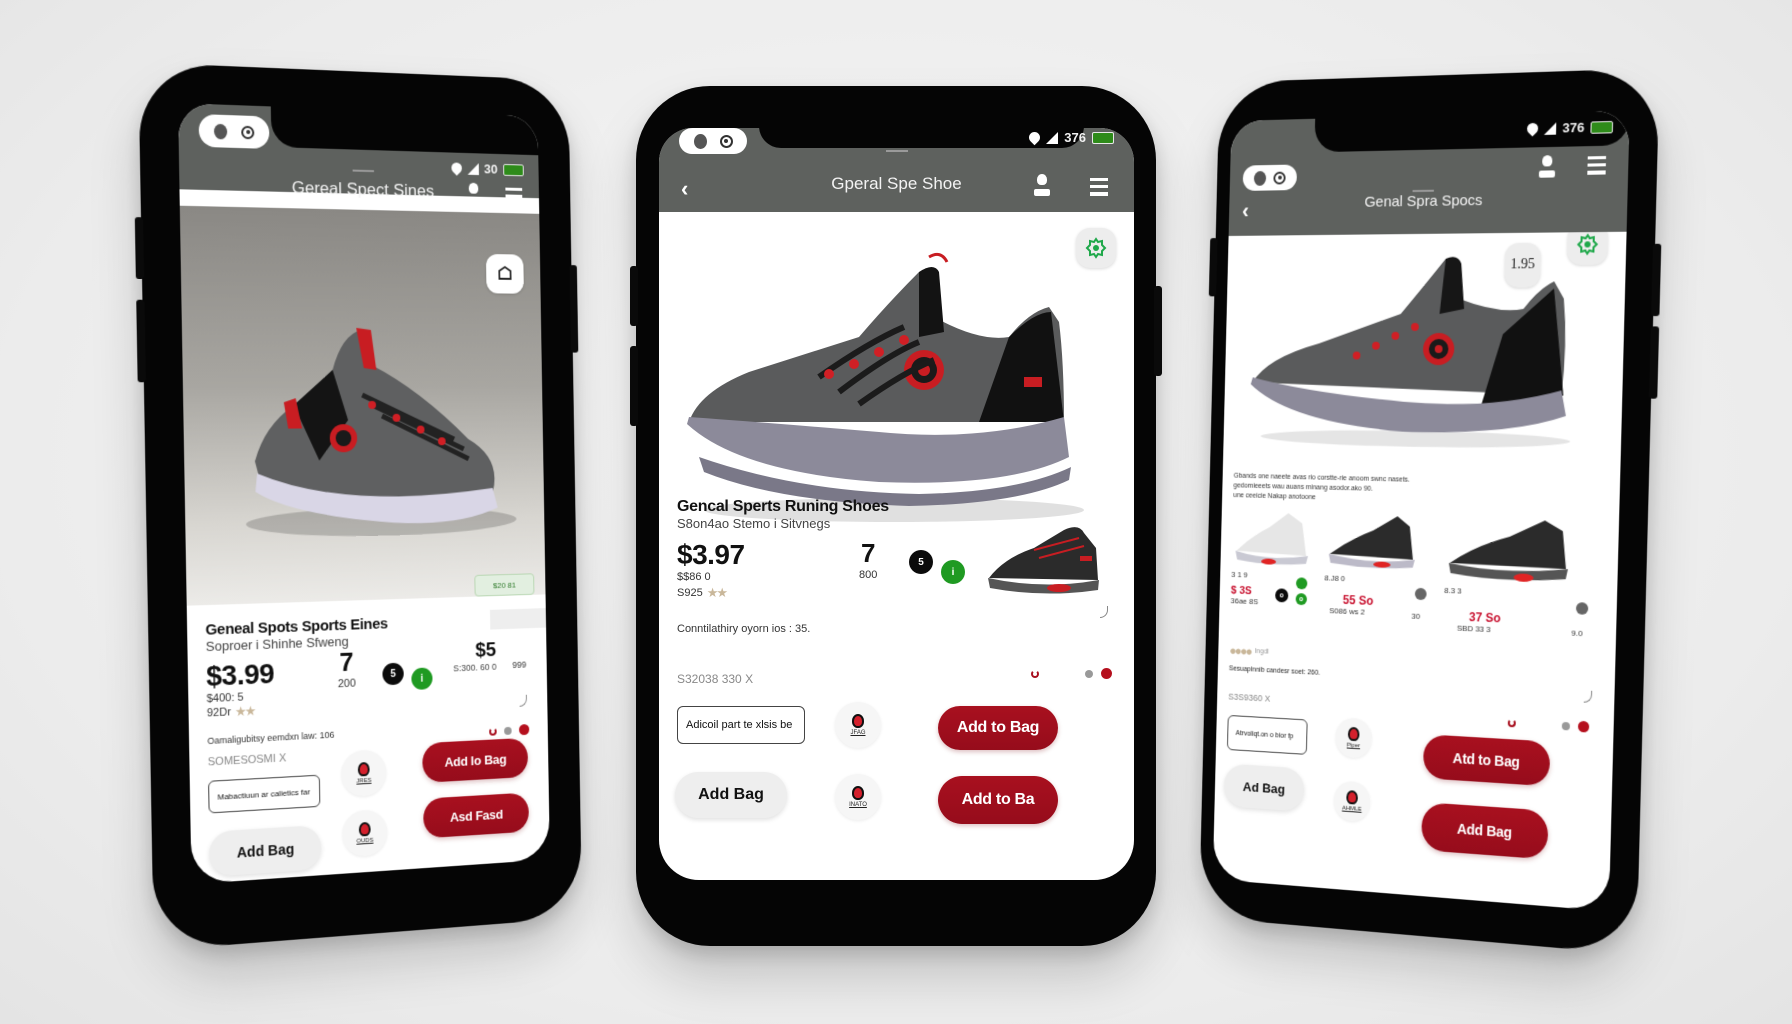  Describe the element at coordinates (1486, 760) in the screenshot. I see `add-to-bag-button: Atd to Bag` at that location.